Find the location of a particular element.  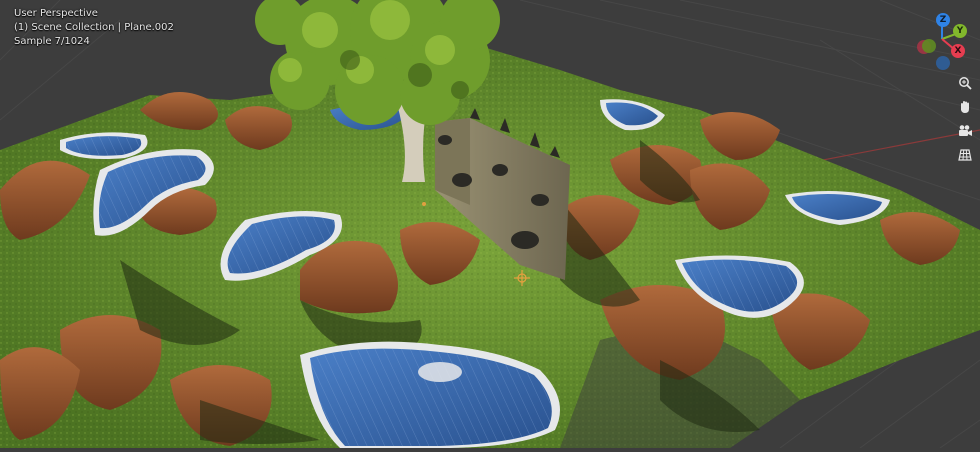

gizmo-x-label: X is located at coordinates (958, 51).